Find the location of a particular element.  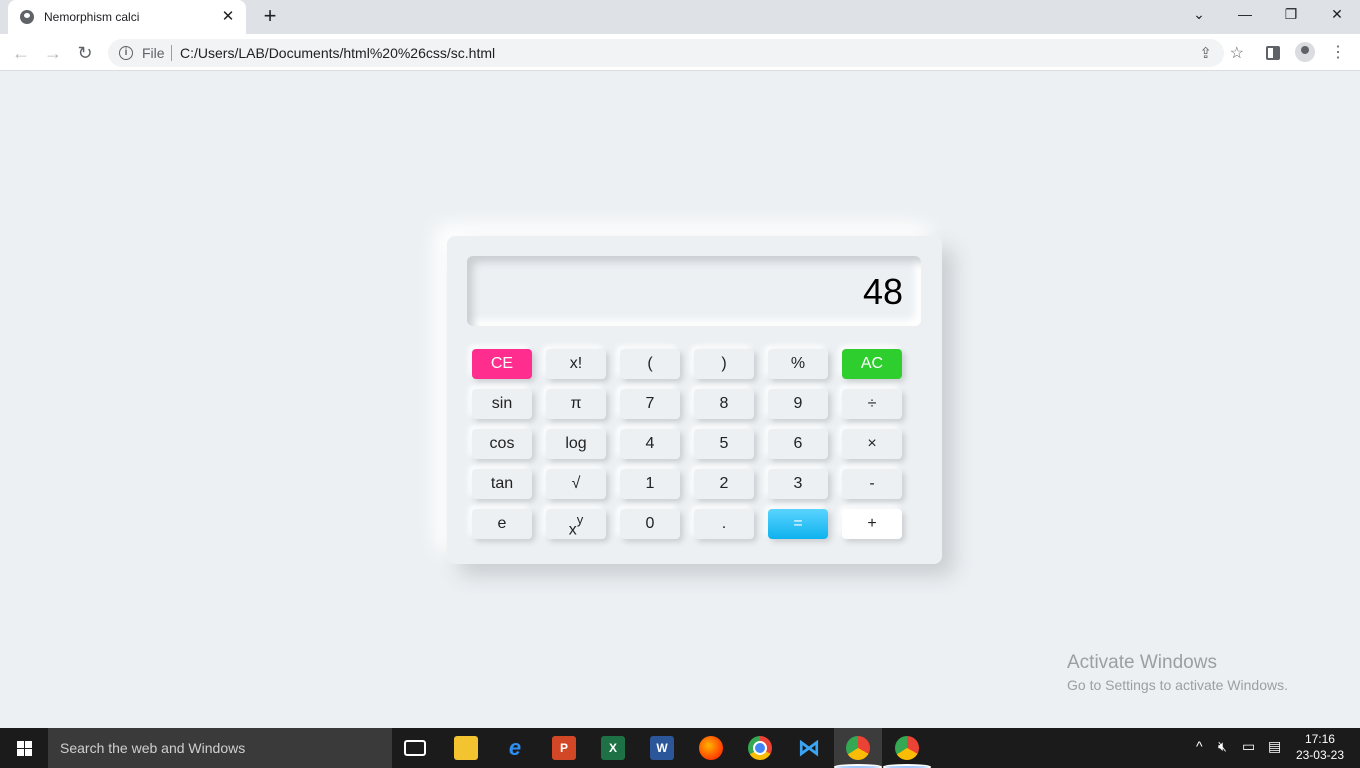

percent-button: % is located at coordinates (798, 364).